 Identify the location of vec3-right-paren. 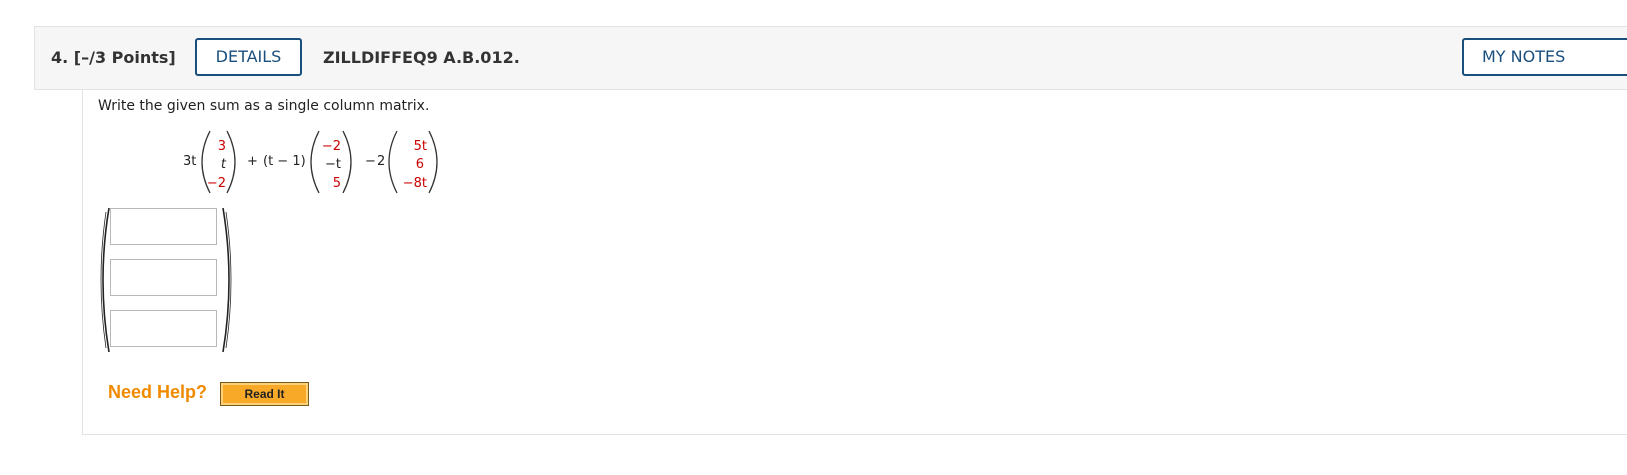
(433, 162).